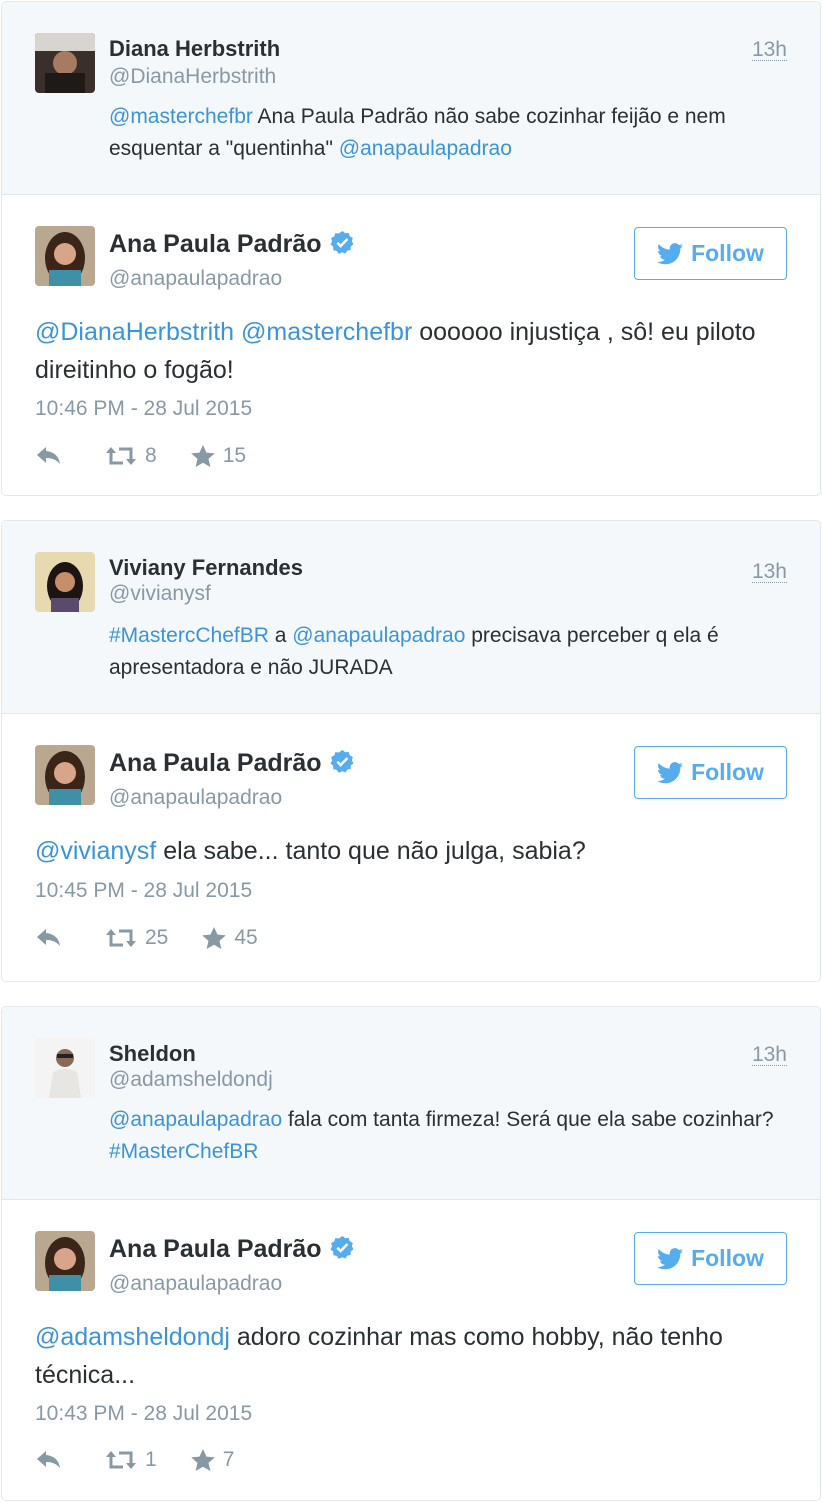 Image resolution: width=822 pixels, height=1503 pixels. Describe the element at coordinates (134, 332) in the screenshot. I see `mention-link: @DianaHerbstrith` at that location.